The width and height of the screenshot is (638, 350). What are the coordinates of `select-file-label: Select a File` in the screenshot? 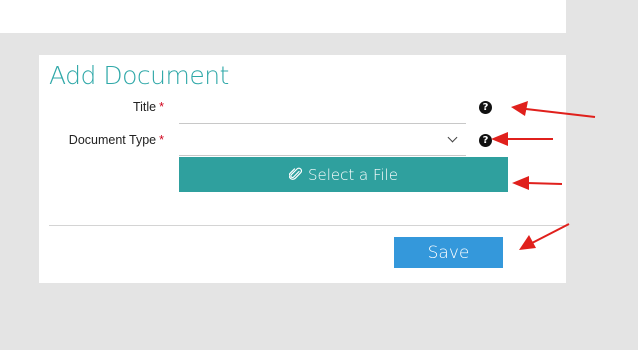 It's located at (353, 174).